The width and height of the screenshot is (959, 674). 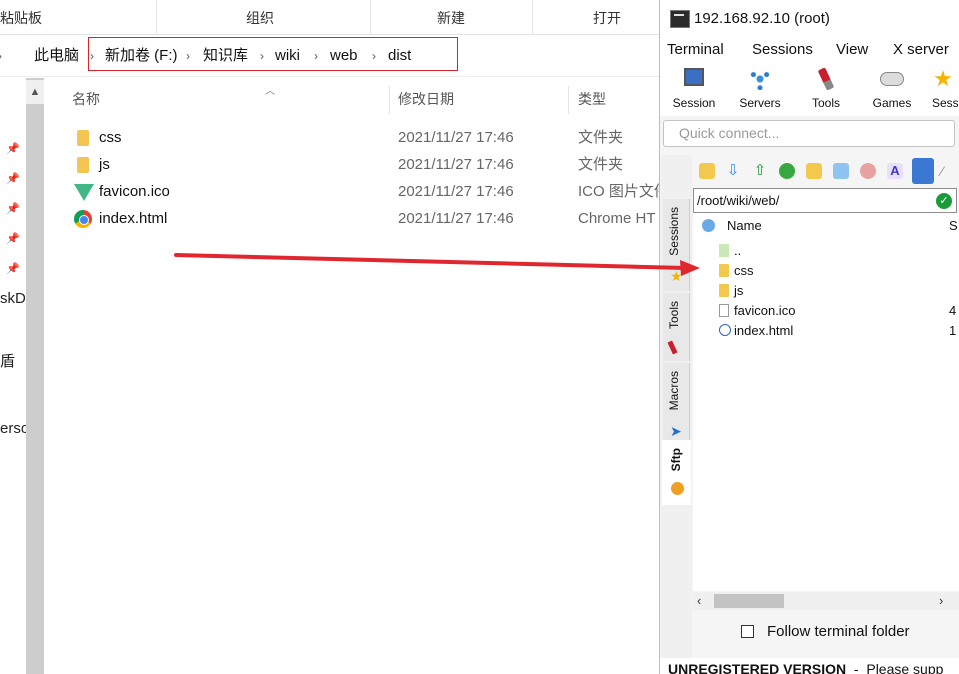 I want to click on column-type: 类型, so click(x=592, y=99).